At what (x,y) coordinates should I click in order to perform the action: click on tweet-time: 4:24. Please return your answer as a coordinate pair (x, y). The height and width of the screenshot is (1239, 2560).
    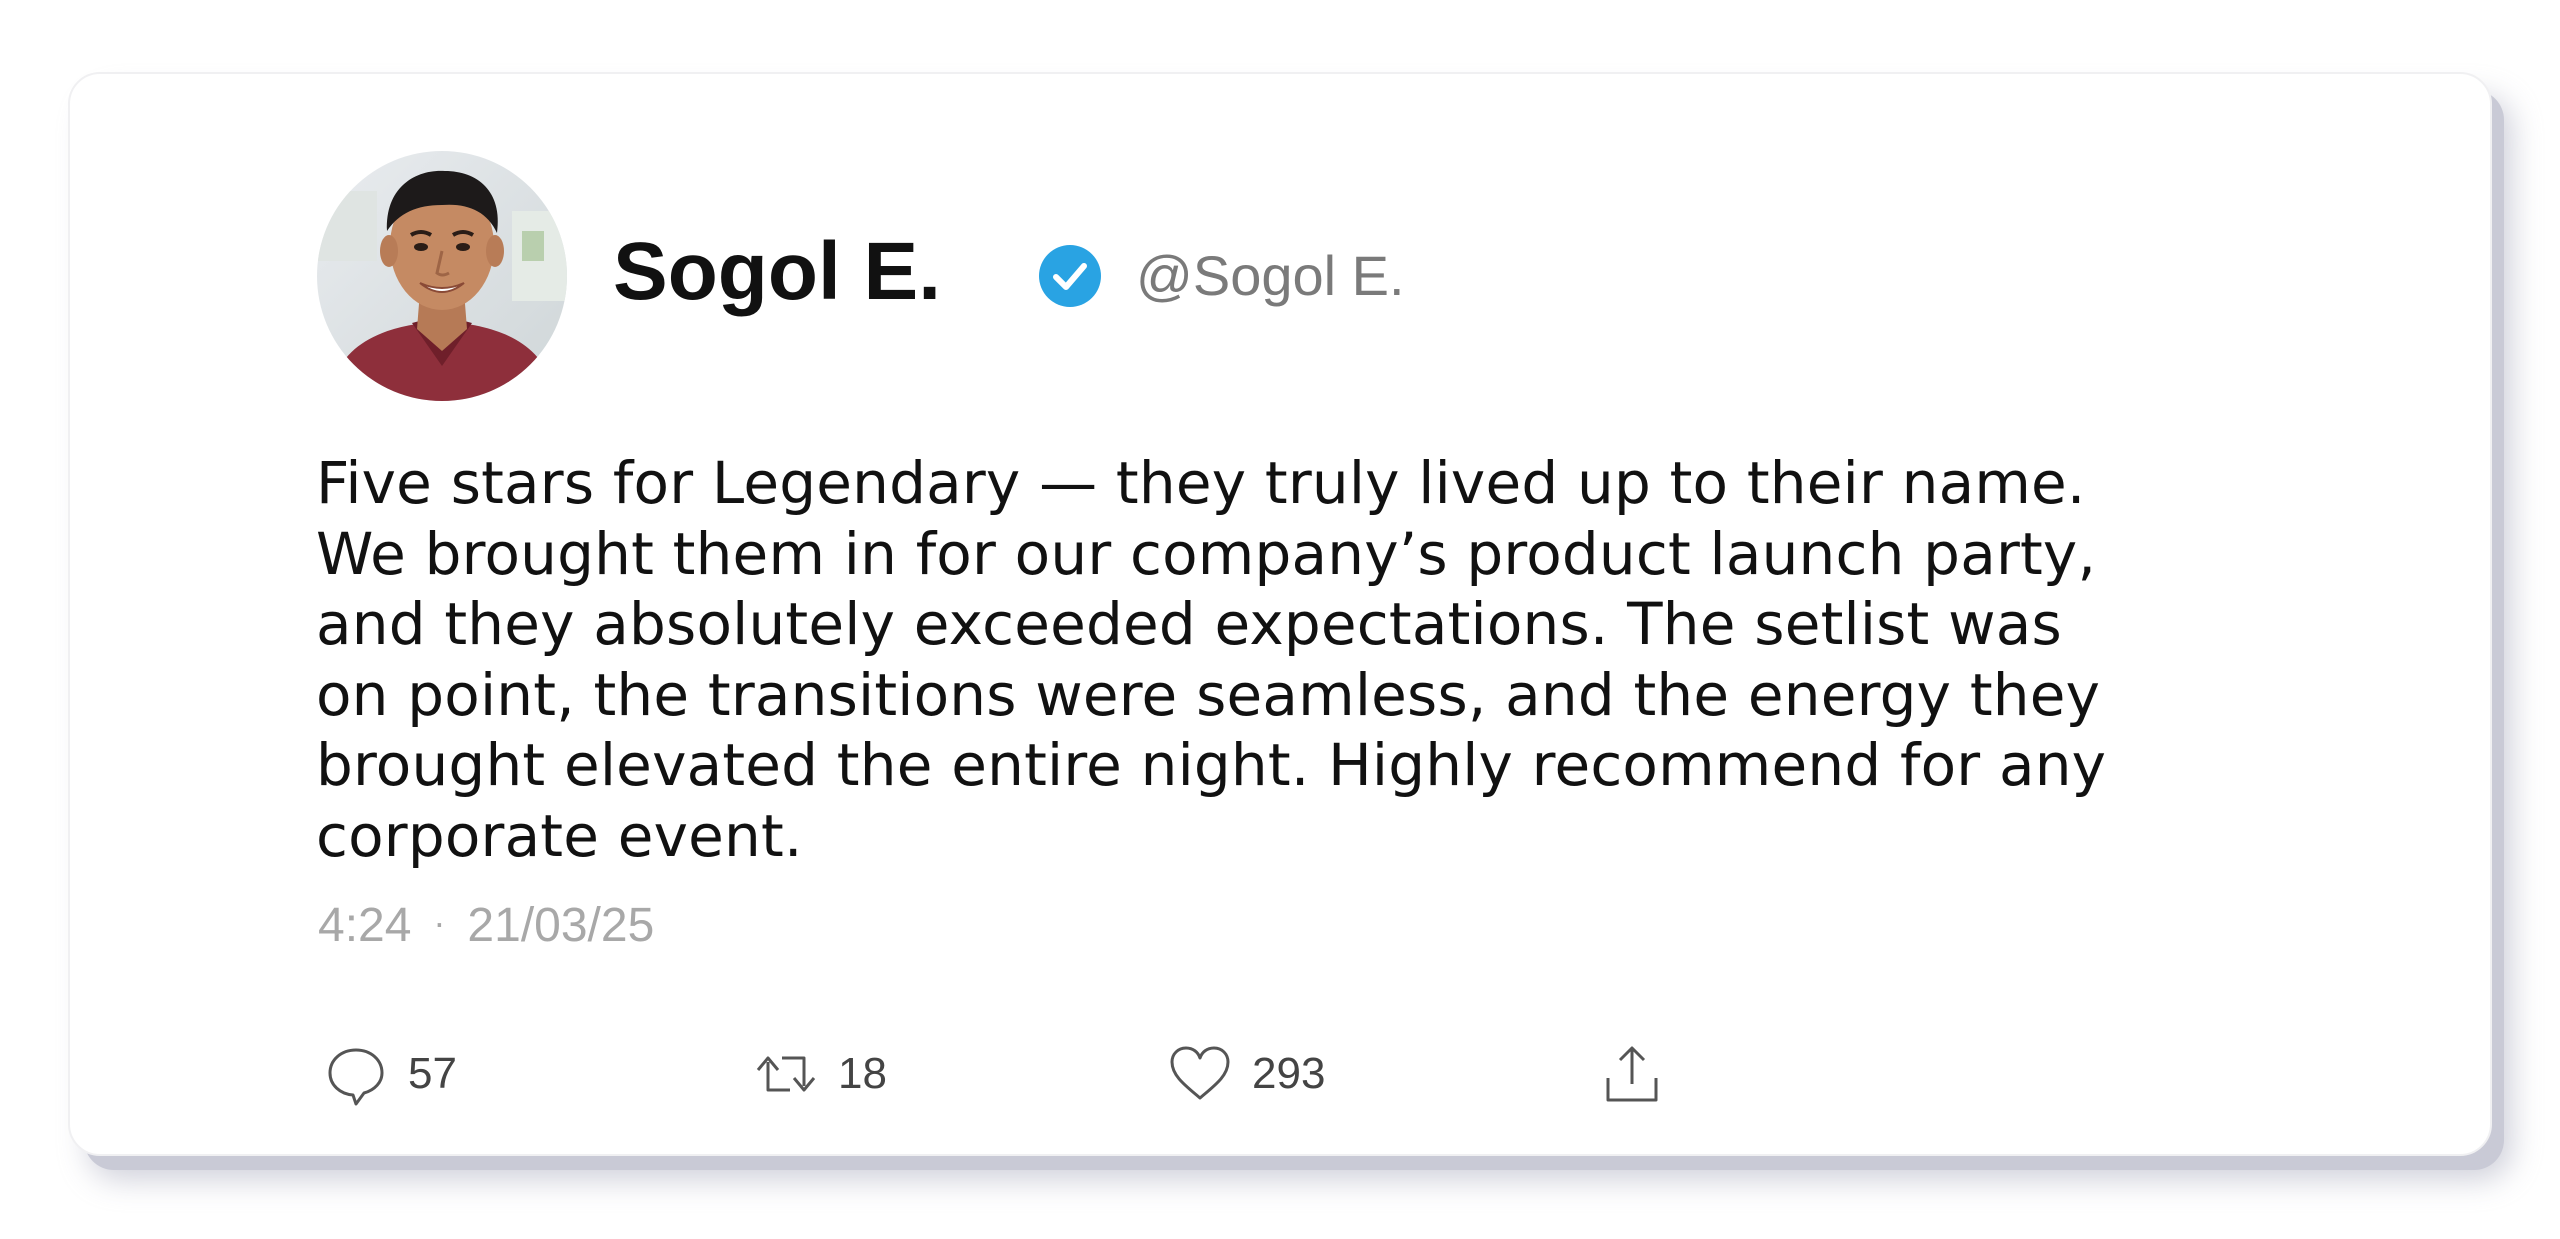
    Looking at the image, I should click on (365, 925).